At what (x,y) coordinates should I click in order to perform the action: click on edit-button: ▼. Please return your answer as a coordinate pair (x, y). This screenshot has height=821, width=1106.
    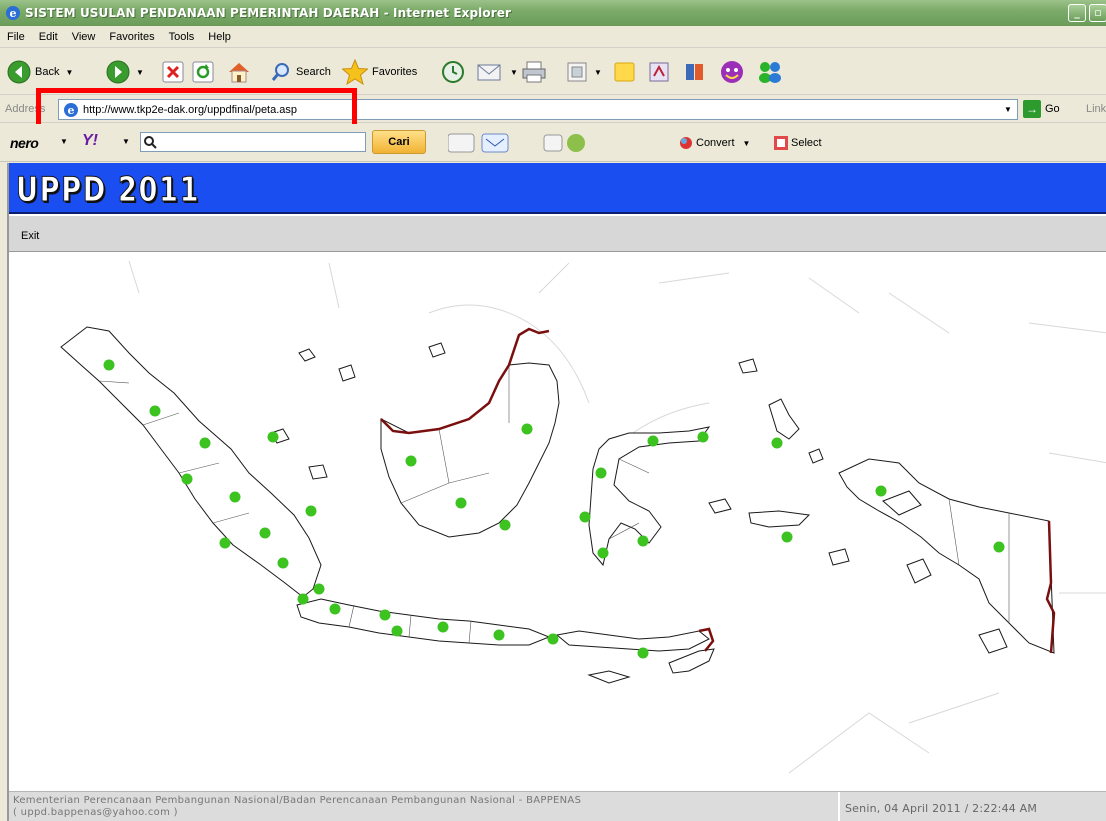
    Looking at the image, I should click on (584, 72).